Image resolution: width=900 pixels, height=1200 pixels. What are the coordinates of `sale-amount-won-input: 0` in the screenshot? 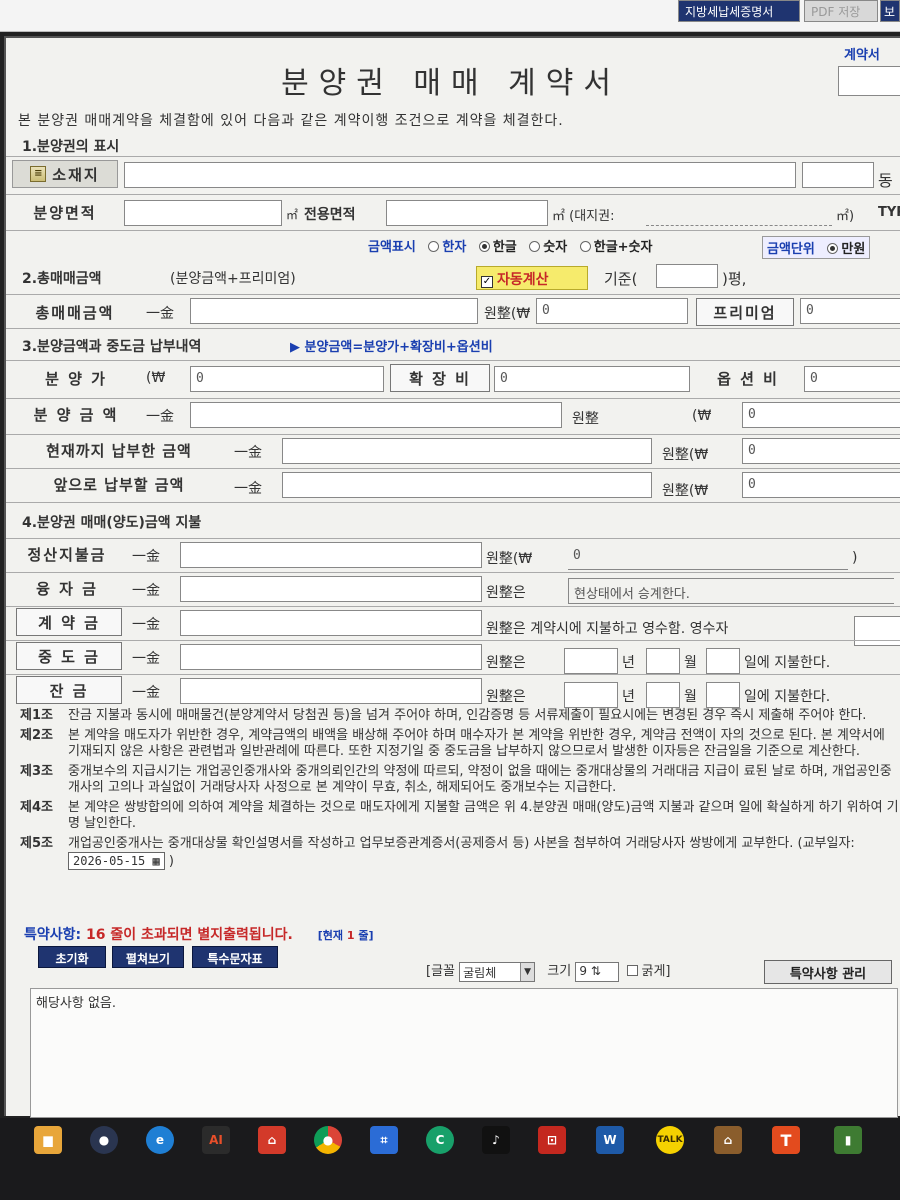 It's located at (821, 415).